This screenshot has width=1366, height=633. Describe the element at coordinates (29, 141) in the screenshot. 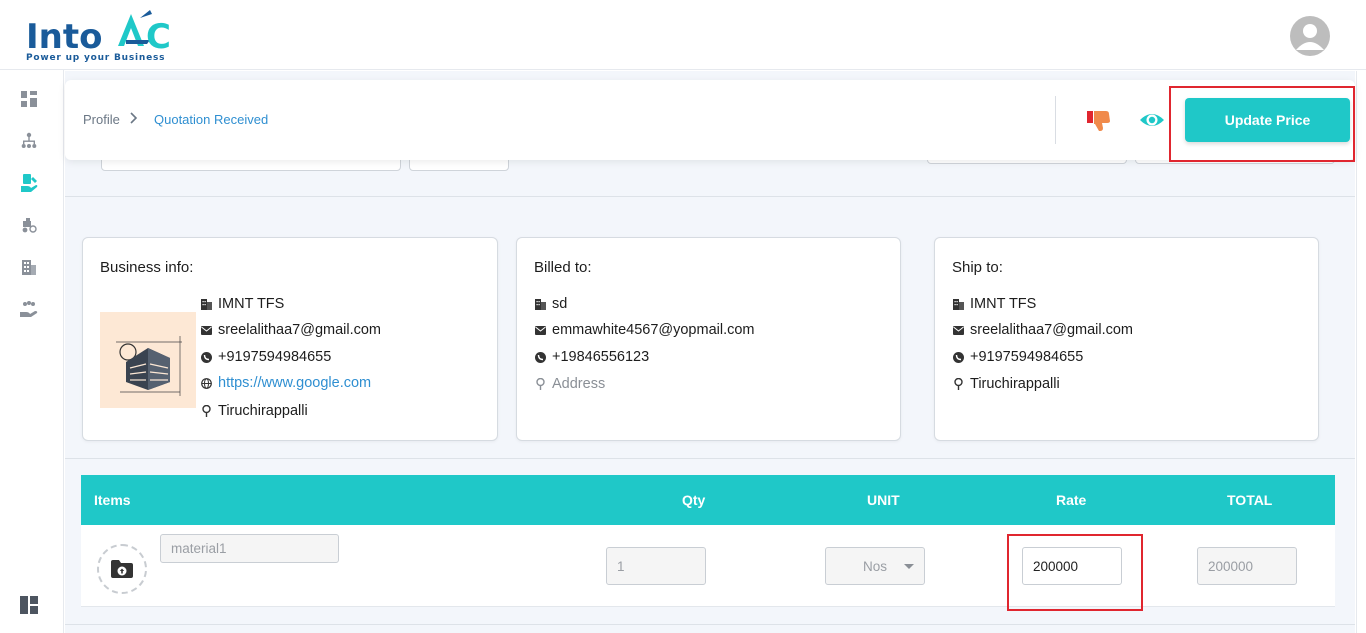

I see `org-chart-icon` at that location.